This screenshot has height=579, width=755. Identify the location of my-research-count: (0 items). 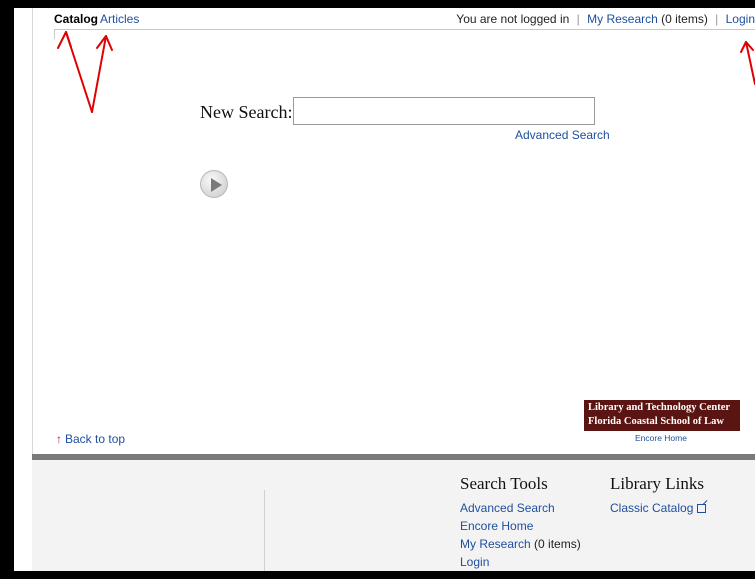
(684, 19).